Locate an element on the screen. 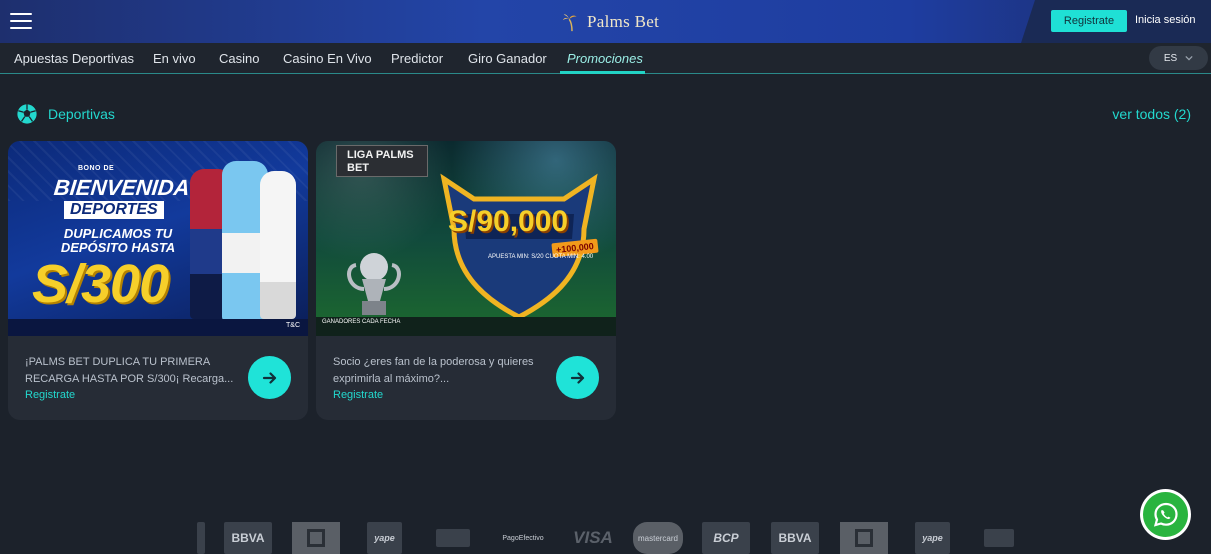 The width and height of the screenshot is (1211, 554). register-button: Registrate is located at coordinates (1089, 21).